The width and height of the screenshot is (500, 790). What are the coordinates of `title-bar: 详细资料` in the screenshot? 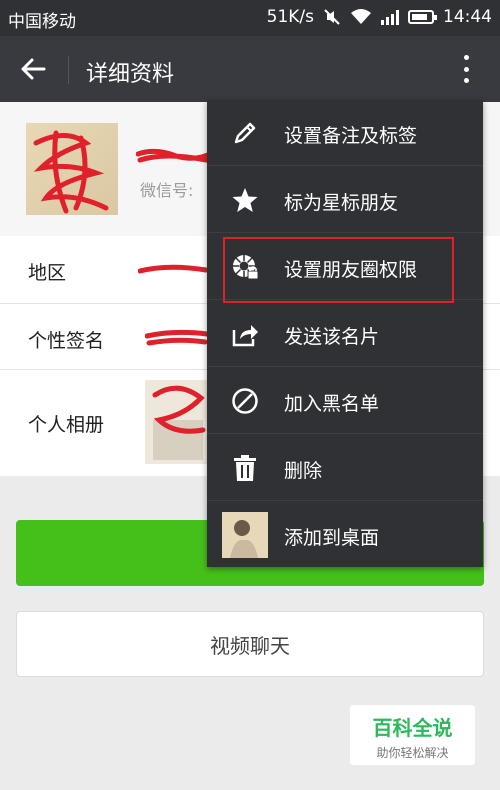 It's located at (250, 69).